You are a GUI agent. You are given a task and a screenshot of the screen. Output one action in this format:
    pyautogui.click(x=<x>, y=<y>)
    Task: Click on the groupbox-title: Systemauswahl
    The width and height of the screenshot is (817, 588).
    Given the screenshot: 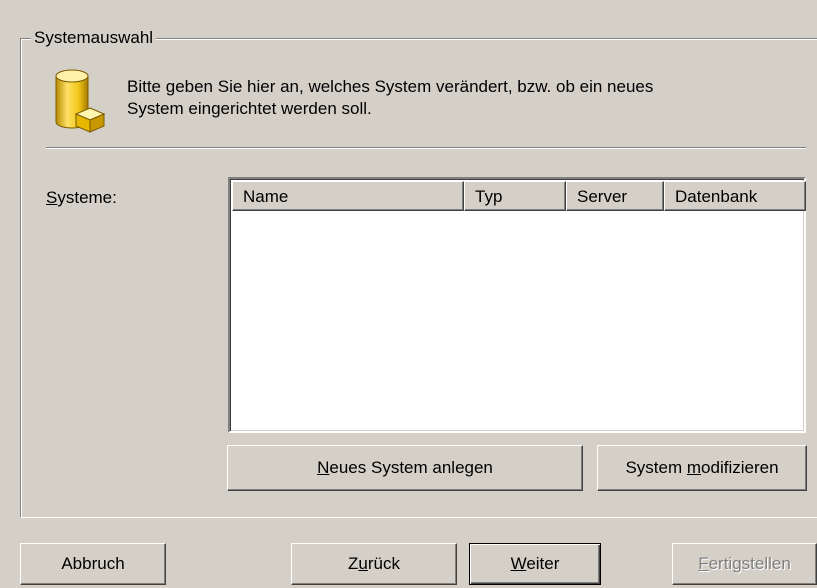 What is the action you would take?
    pyautogui.click(x=94, y=38)
    